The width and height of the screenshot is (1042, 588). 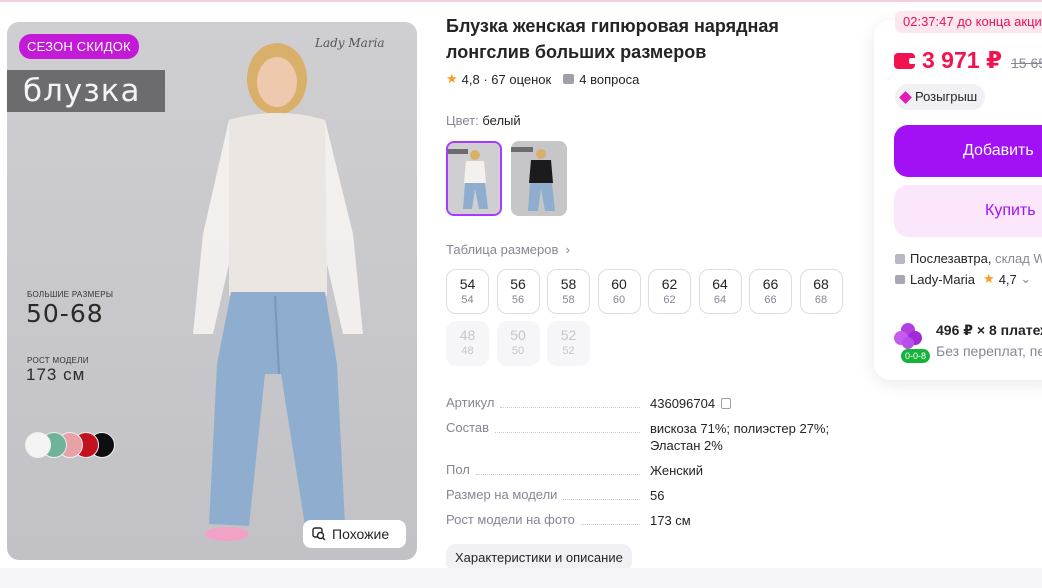 I want to click on clover-icon, so click(x=908, y=336).